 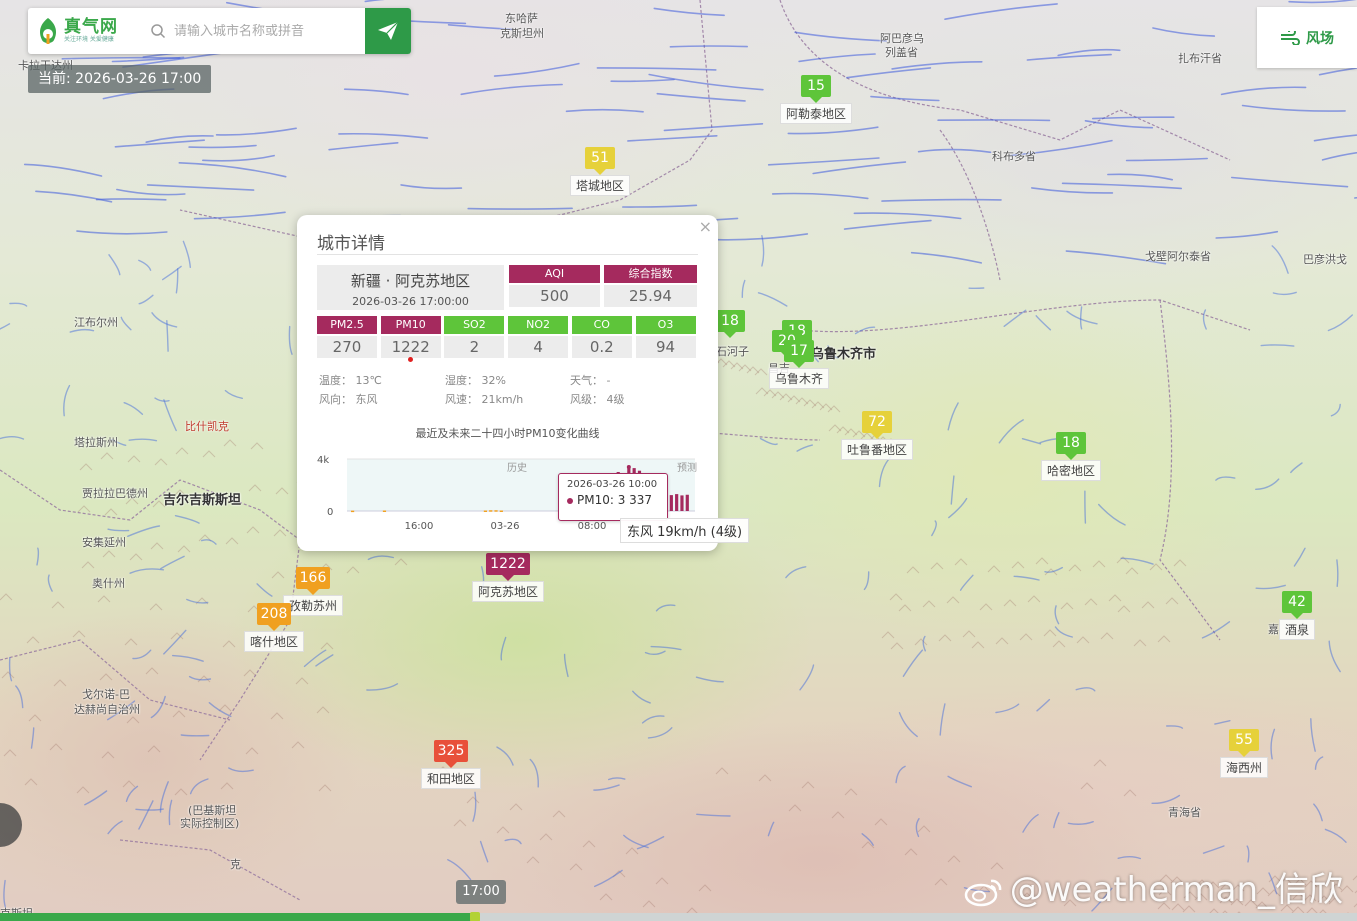 What do you see at coordinates (1307, 37) in the screenshot?
I see `wind-field-toggle: 风场` at bounding box center [1307, 37].